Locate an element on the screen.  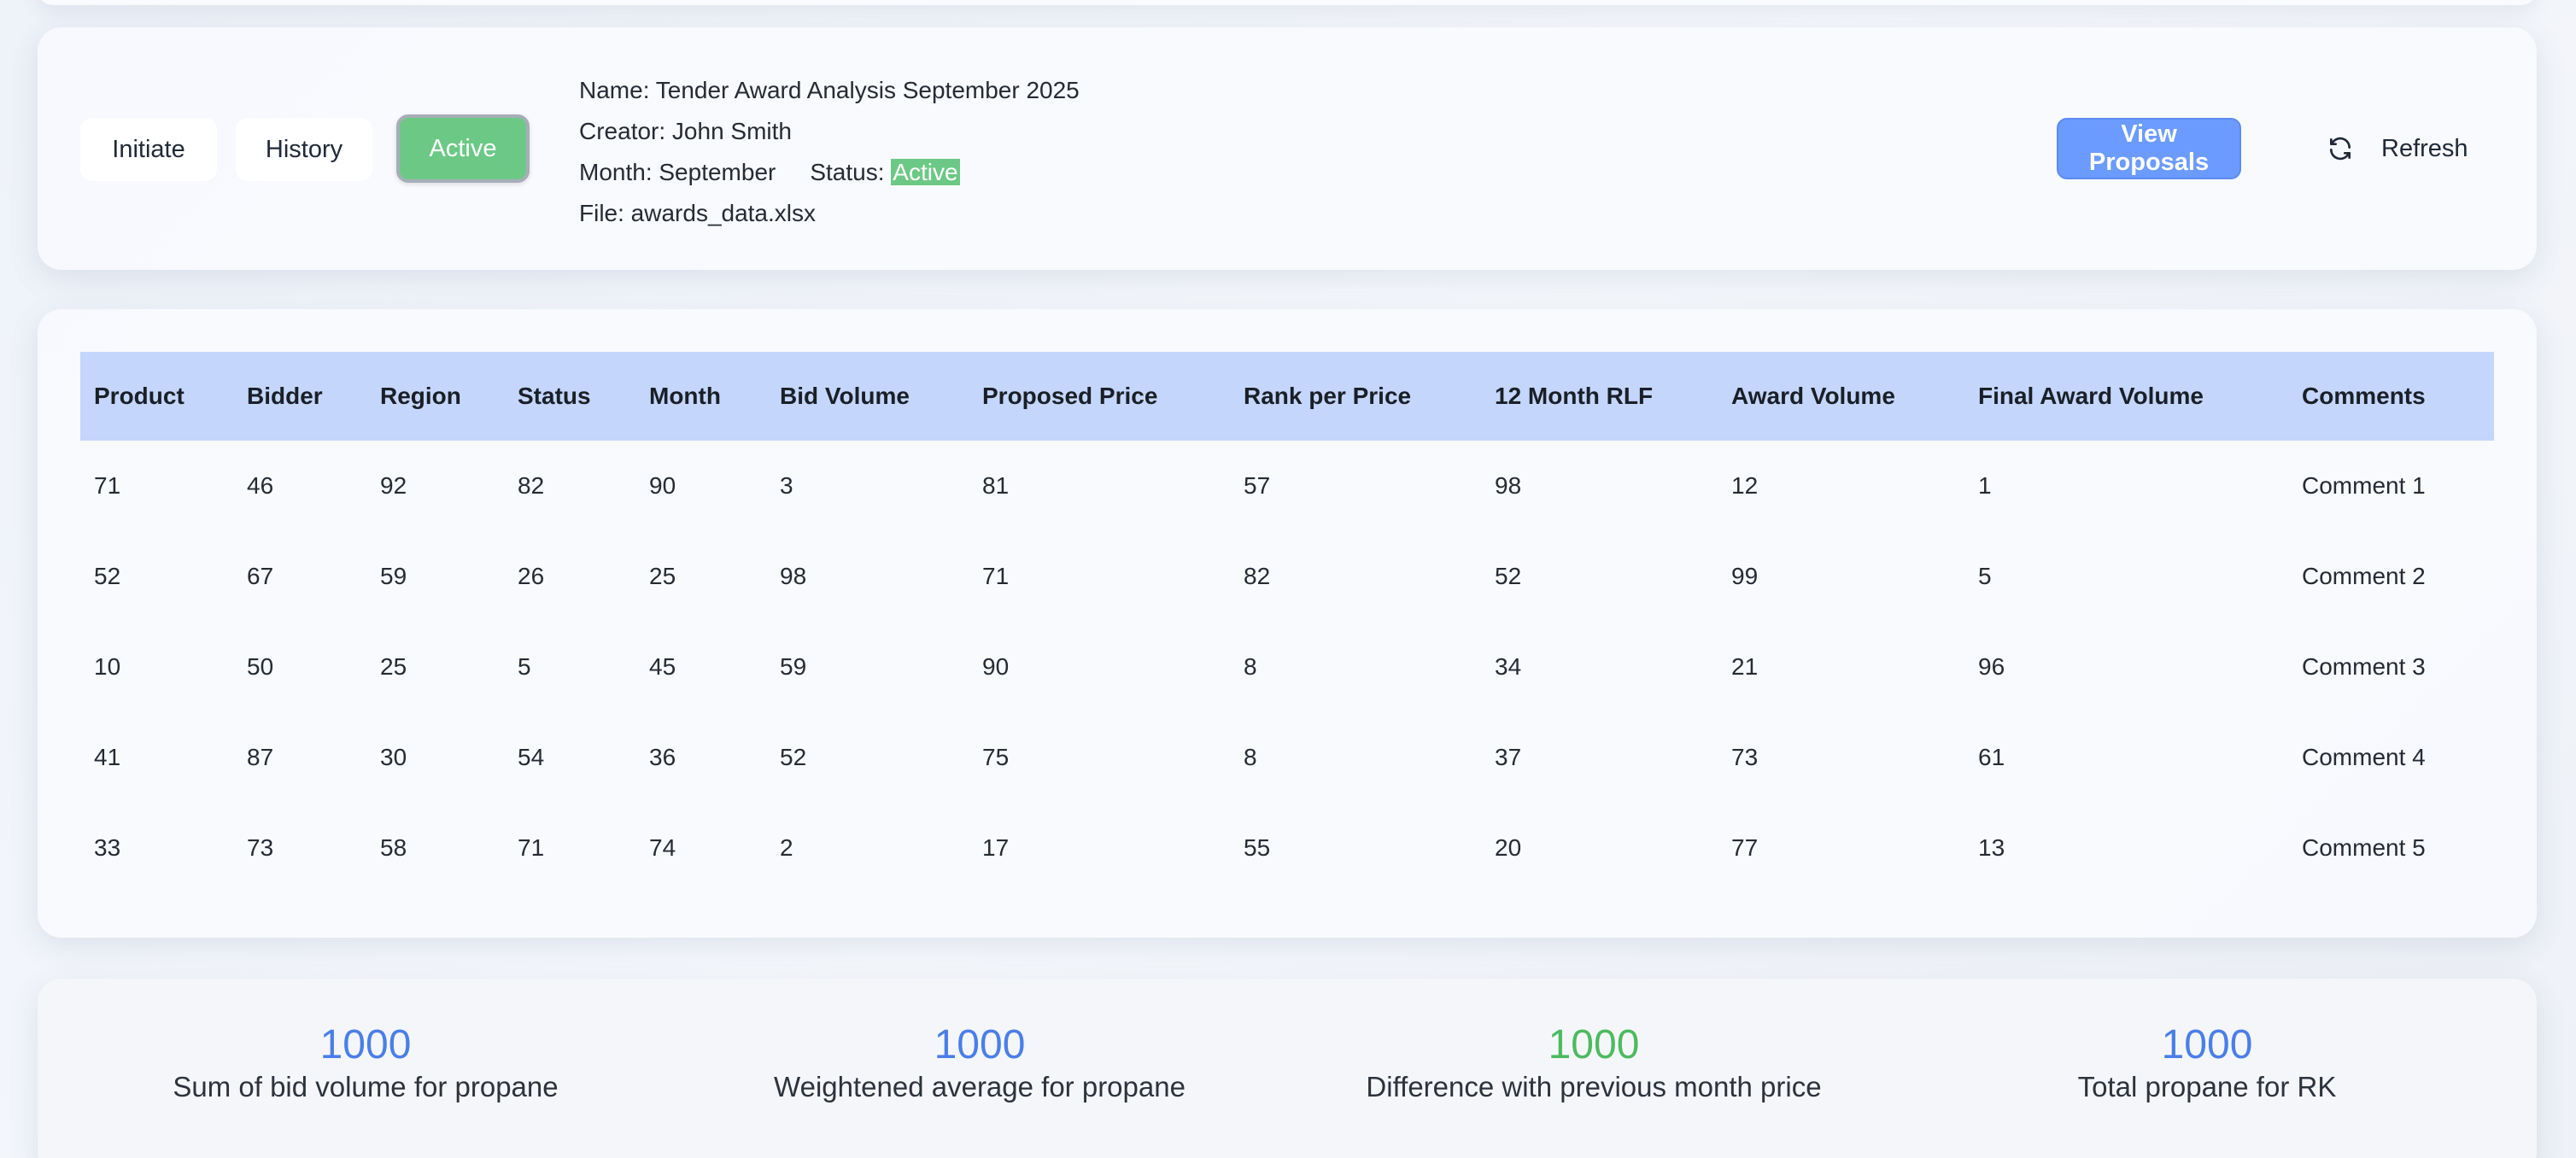
stat-label: Weightened average for propane is located at coordinates (980, 1086).